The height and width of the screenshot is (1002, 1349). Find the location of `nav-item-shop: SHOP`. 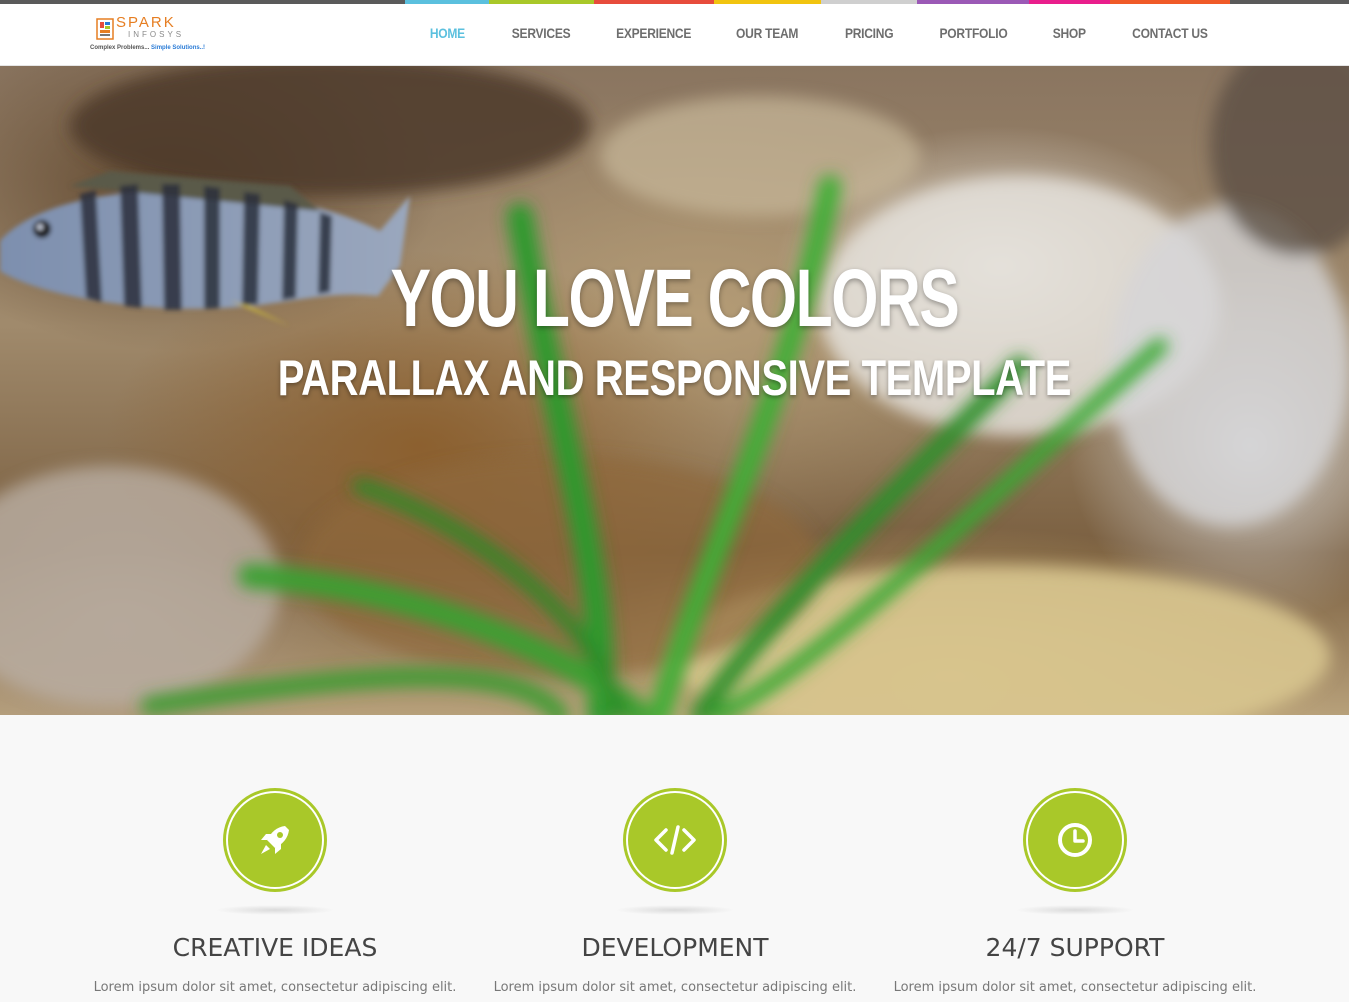

nav-item-shop: SHOP is located at coordinates (1069, 33).